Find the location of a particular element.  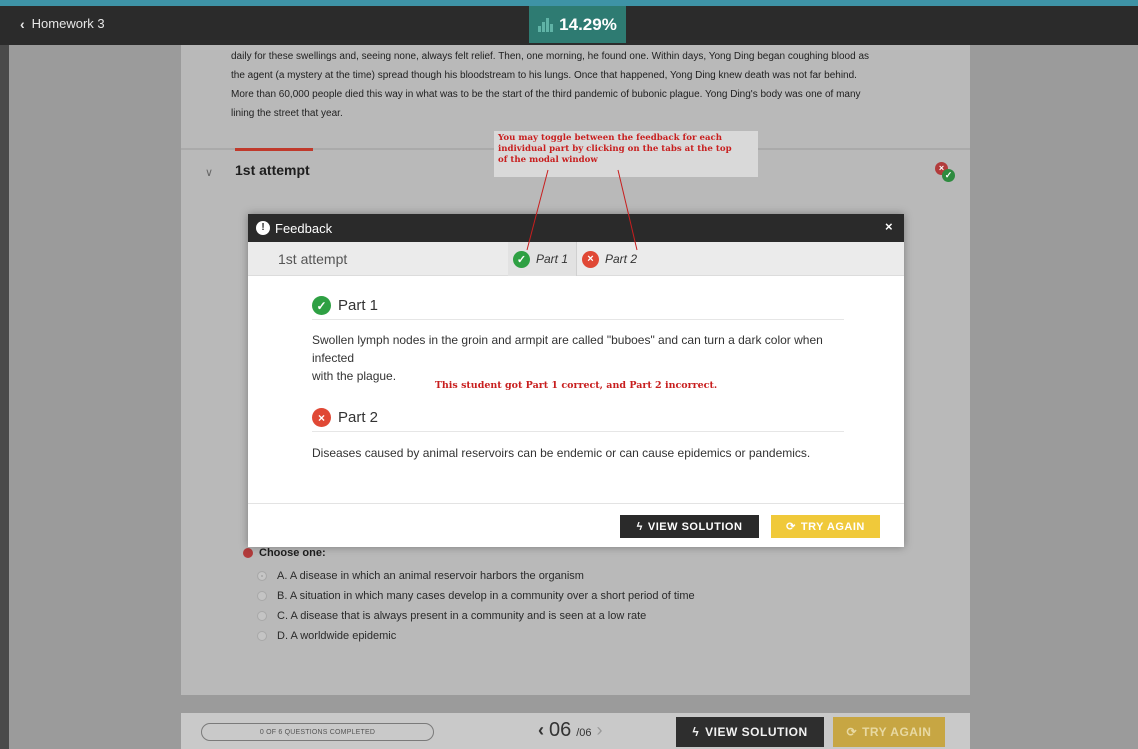

total-questions: /06 is located at coordinates (584, 733).